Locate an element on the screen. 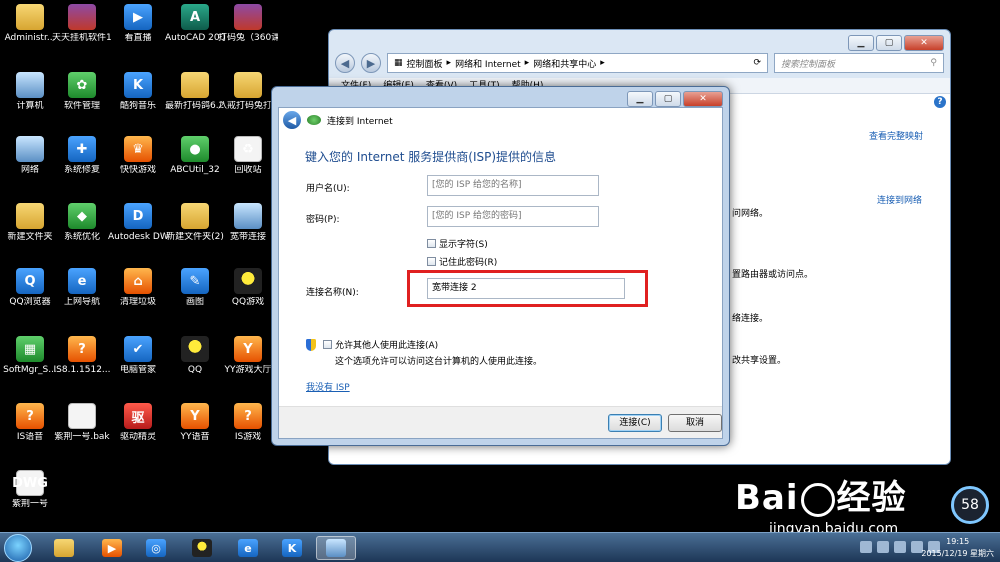 This screenshot has width=1000, height=562. text-snippet: 络连接。 is located at coordinates (750, 319).